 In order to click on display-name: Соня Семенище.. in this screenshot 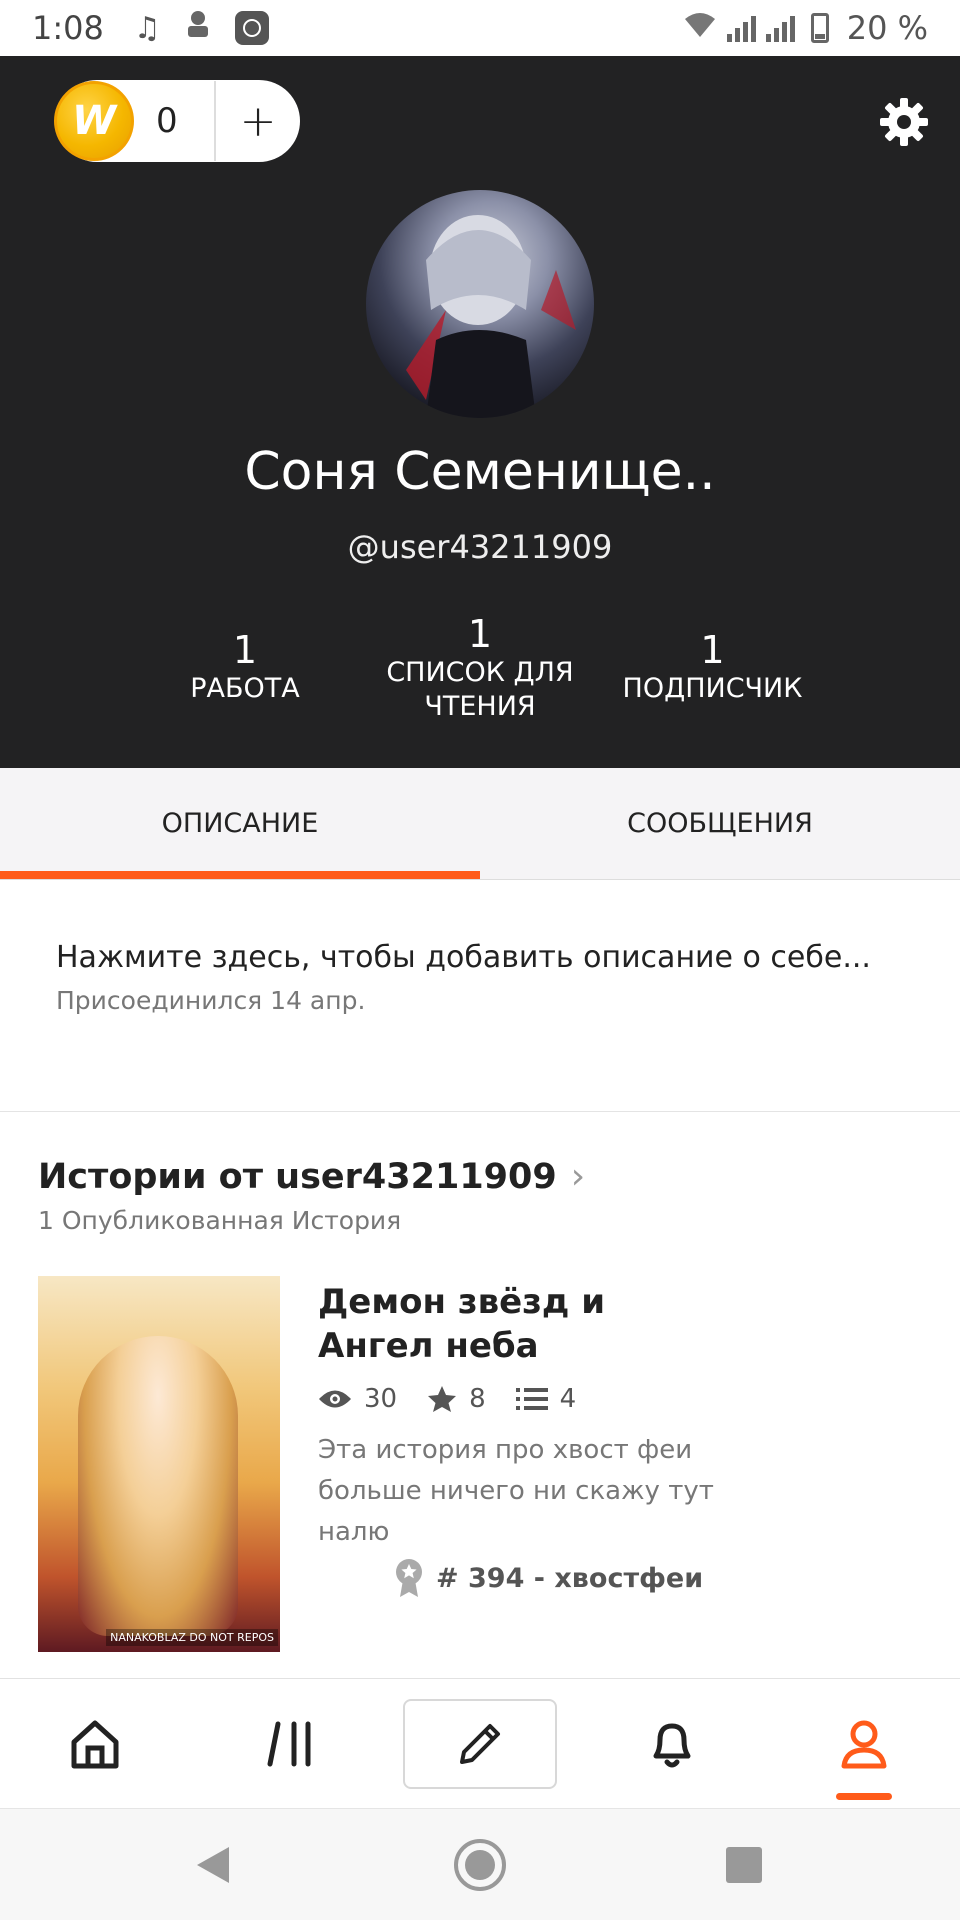, I will do `click(480, 472)`.